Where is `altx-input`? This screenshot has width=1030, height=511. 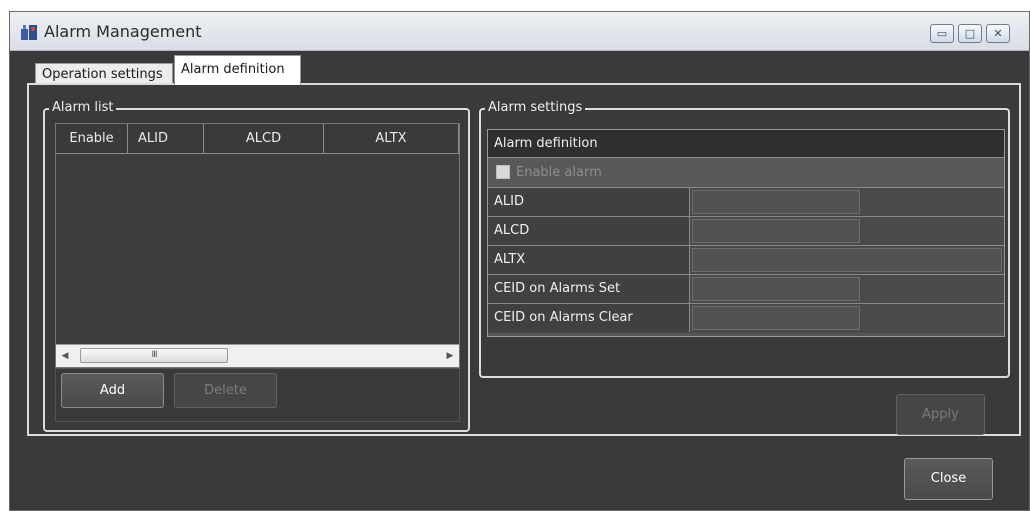 altx-input is located at coordinates (847, 260).